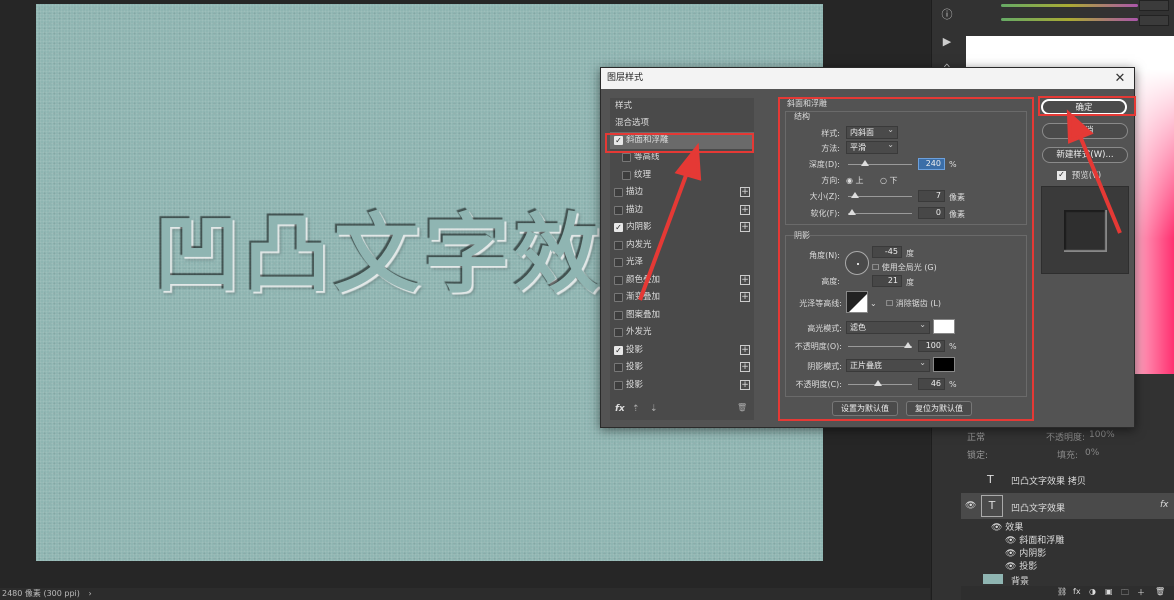  What do you see at coordinates (1067, 579) in the screenshot?
I see `layer-row: 背景` at bounding box center [1067, 579].